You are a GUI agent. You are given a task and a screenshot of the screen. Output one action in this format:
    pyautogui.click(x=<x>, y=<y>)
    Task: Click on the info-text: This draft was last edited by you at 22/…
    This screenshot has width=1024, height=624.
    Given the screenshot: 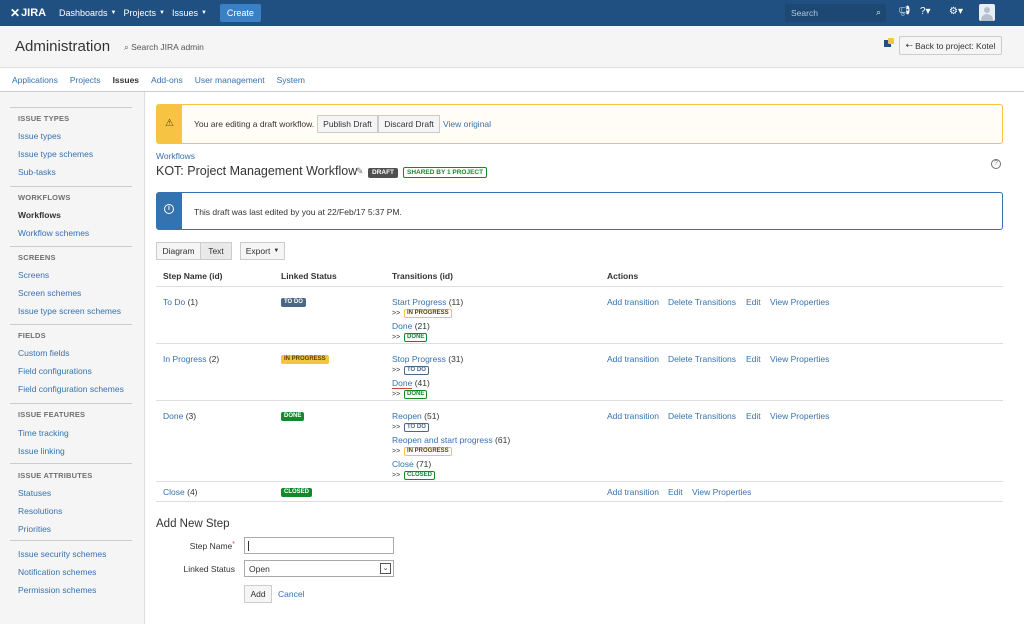 What is the action you would take?
    pyautogui.click(x=298, y=212)
    